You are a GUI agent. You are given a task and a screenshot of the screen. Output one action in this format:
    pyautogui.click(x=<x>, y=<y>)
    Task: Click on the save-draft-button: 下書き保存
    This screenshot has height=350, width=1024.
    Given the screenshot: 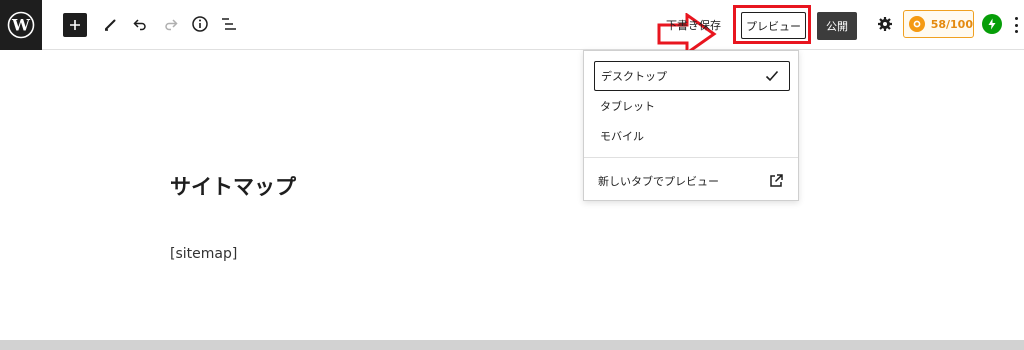 What is the action you would take?
    pyautogui.click(x=693, y=25)
    